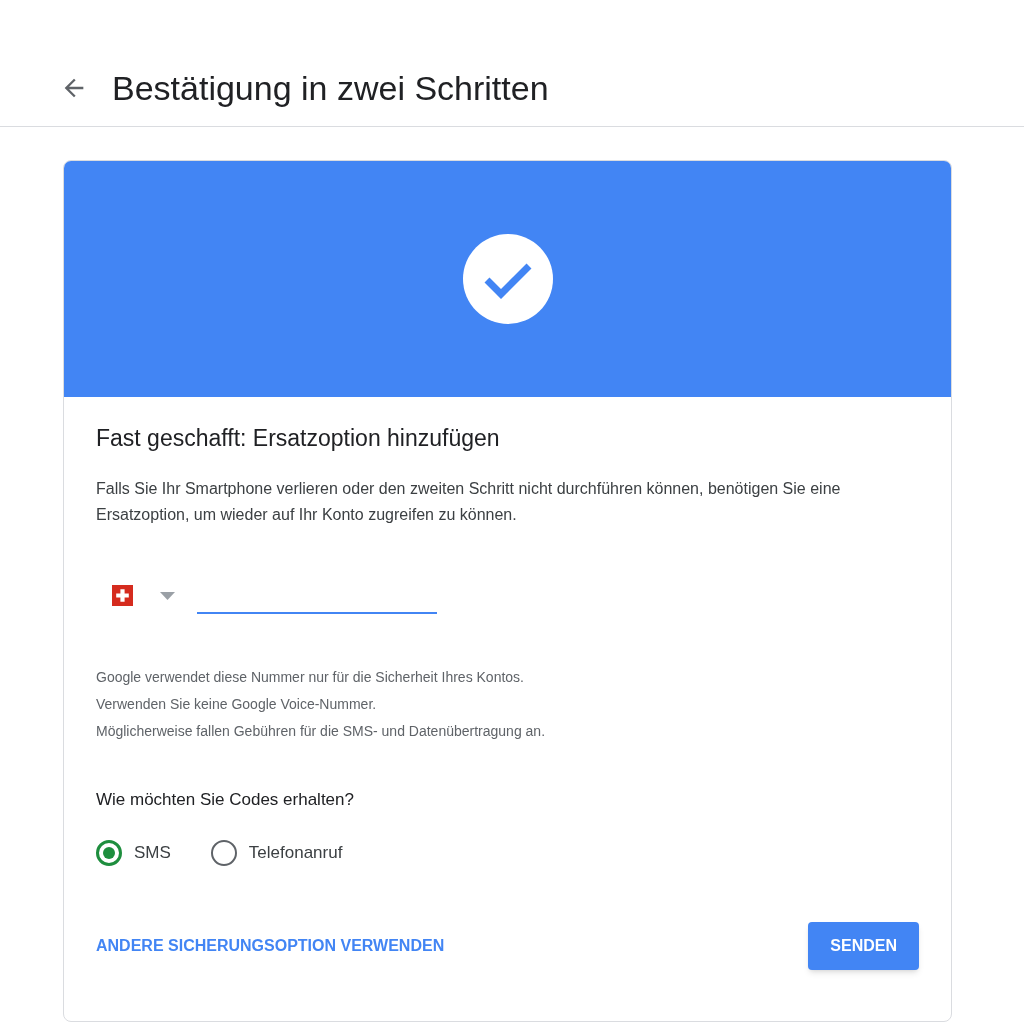  Describe the element at coordinates (310, 677) in the screenshot. I see `note-text: Google verwendet diese Nummer nur für die Sicherheit Ihres Kontos.` at that location.